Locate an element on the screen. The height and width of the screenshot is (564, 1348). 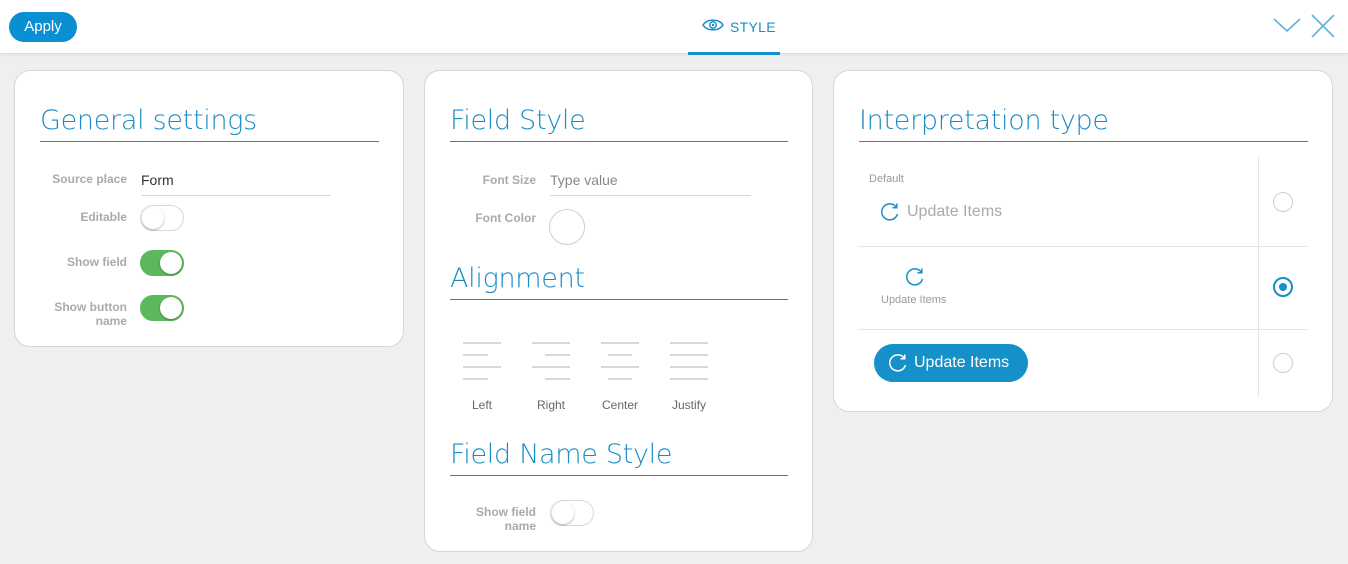
align-left-icon is located at coordinates (482, 361).